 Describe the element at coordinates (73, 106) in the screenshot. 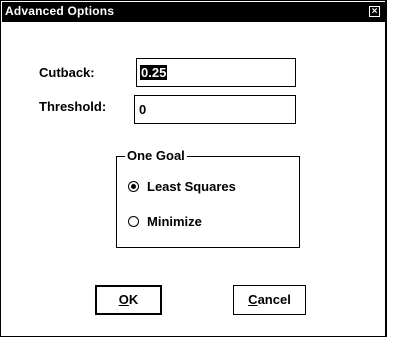

I see `threshold-label: Threshold:` at that location.